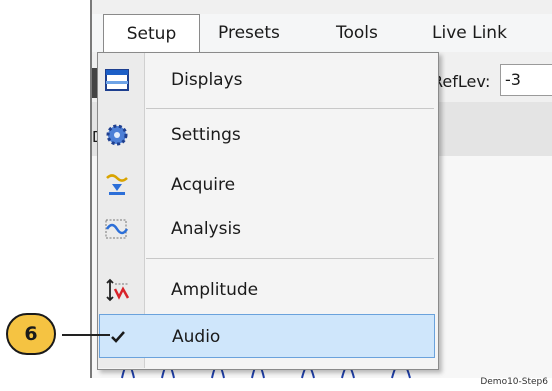 The height and width of the screenshot is (391, 552). Describe the element at coordinates (117, 135) in the screenshot. I see `gear-icon` at that location.